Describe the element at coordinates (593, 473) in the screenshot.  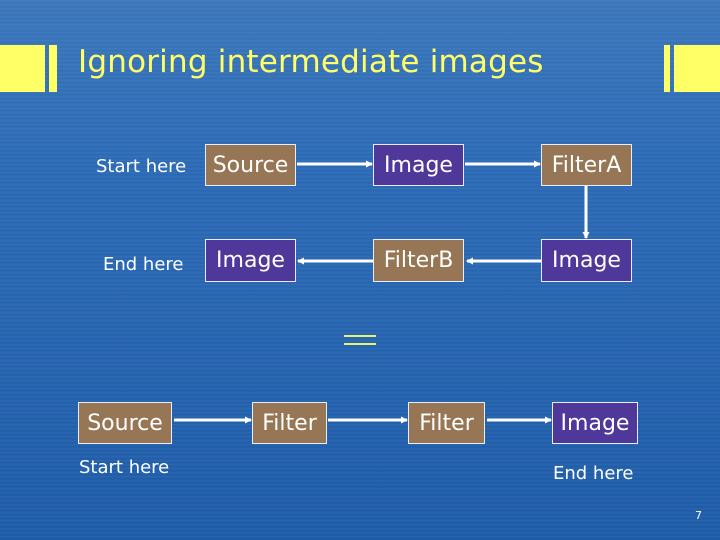
I see `bottom-end-label: End here` at that location.